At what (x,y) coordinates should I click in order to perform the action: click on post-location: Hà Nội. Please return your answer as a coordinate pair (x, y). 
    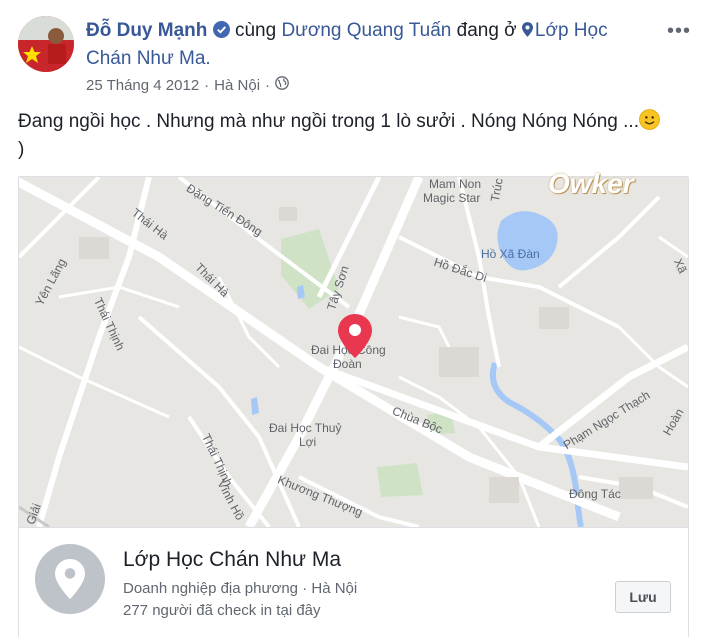
    Looking at the image, I should click on (237, 85).